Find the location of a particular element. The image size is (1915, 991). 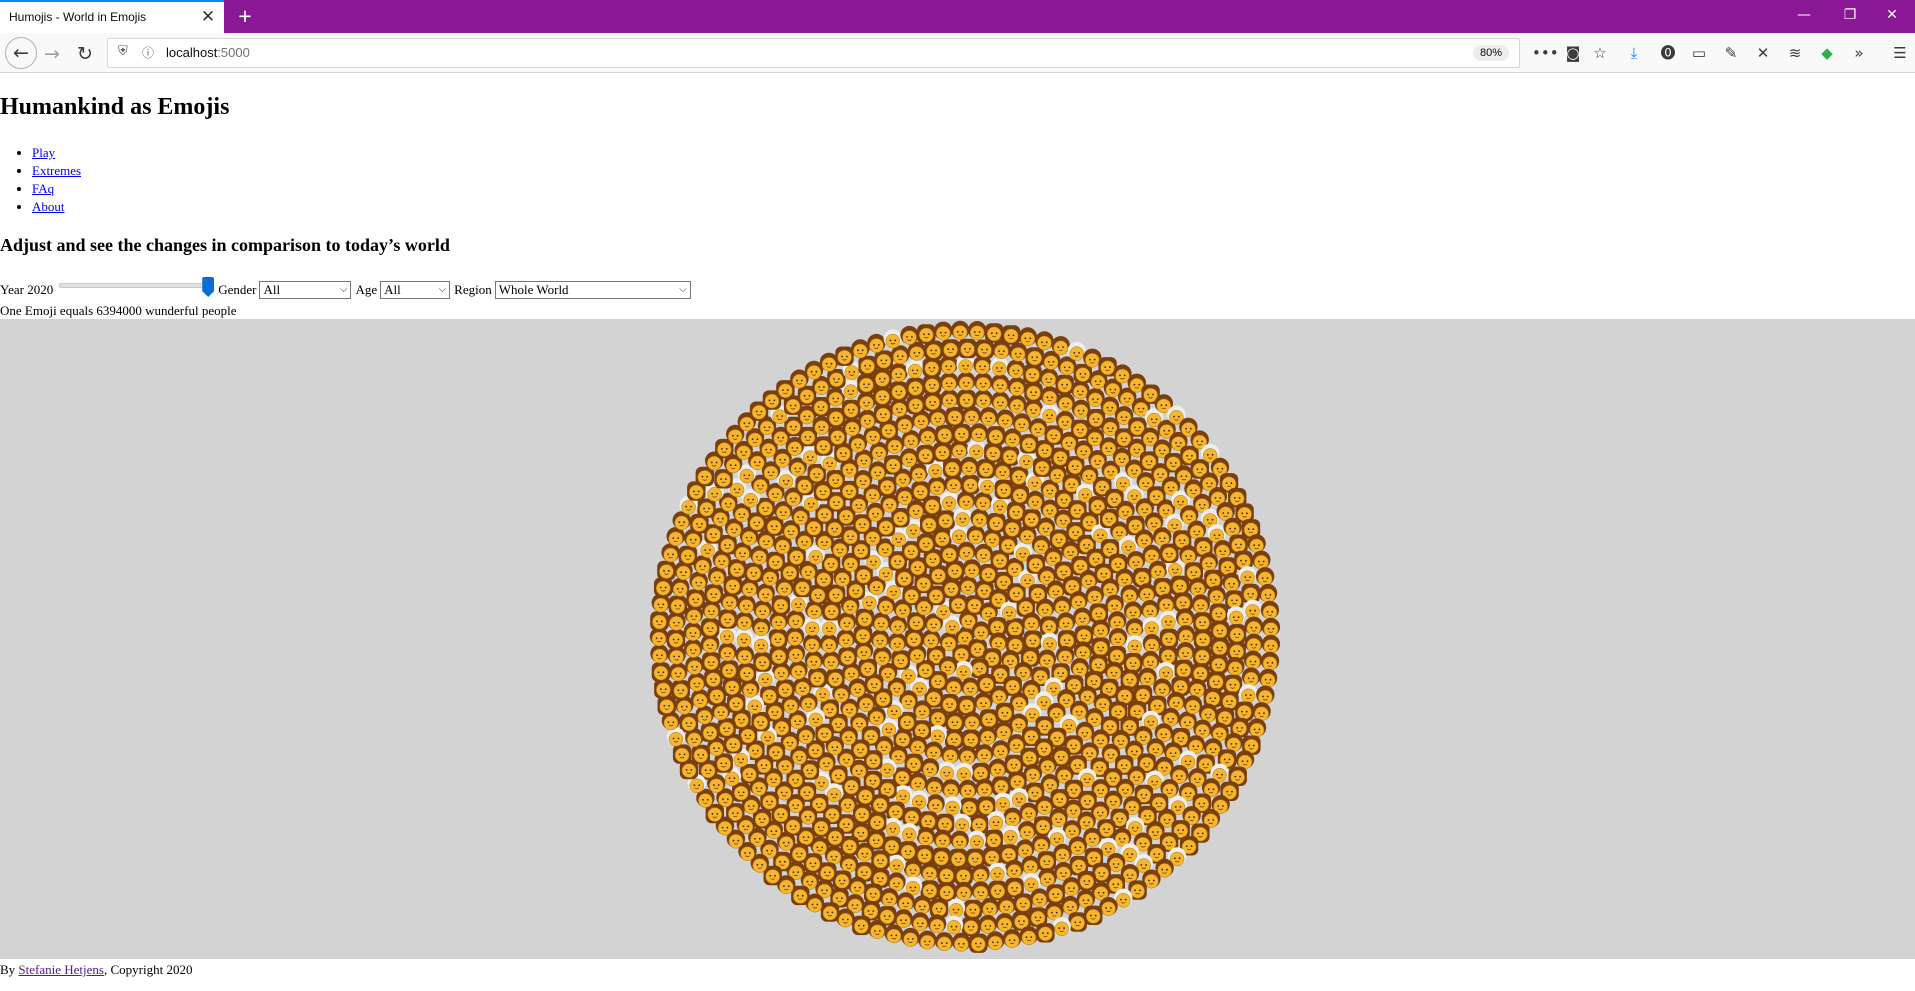

site-info-icon: ⓘ is located at coordinates (148, 52).